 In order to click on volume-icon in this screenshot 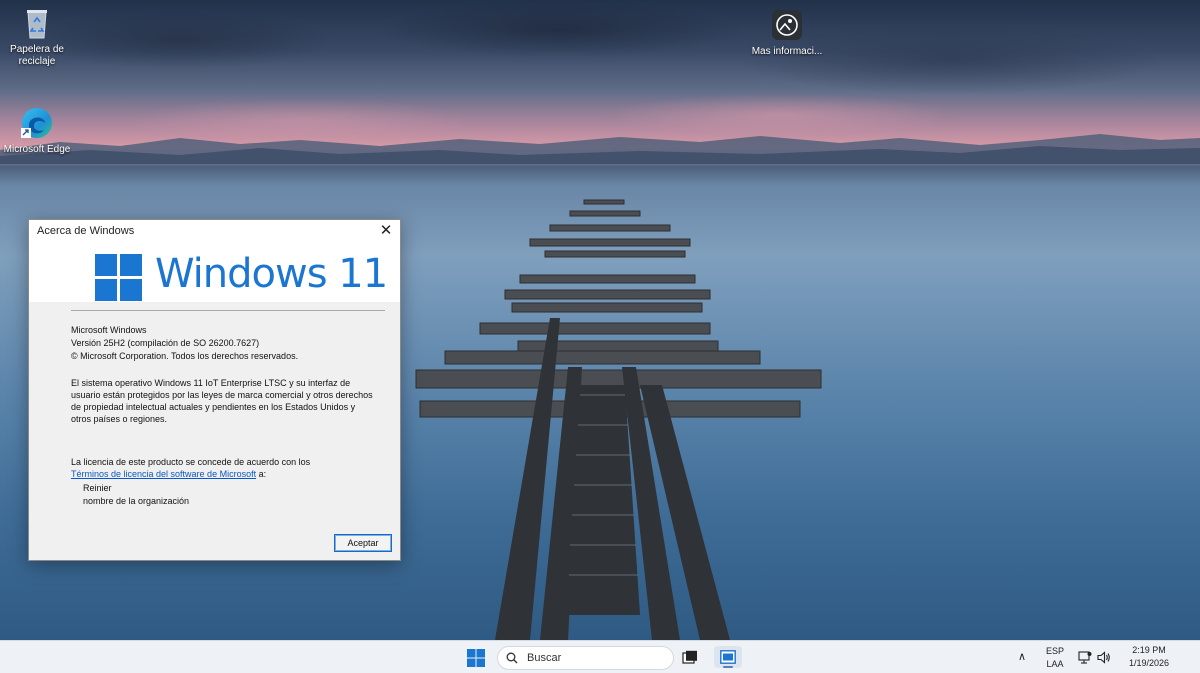, I will do `click(1104, 657)`.